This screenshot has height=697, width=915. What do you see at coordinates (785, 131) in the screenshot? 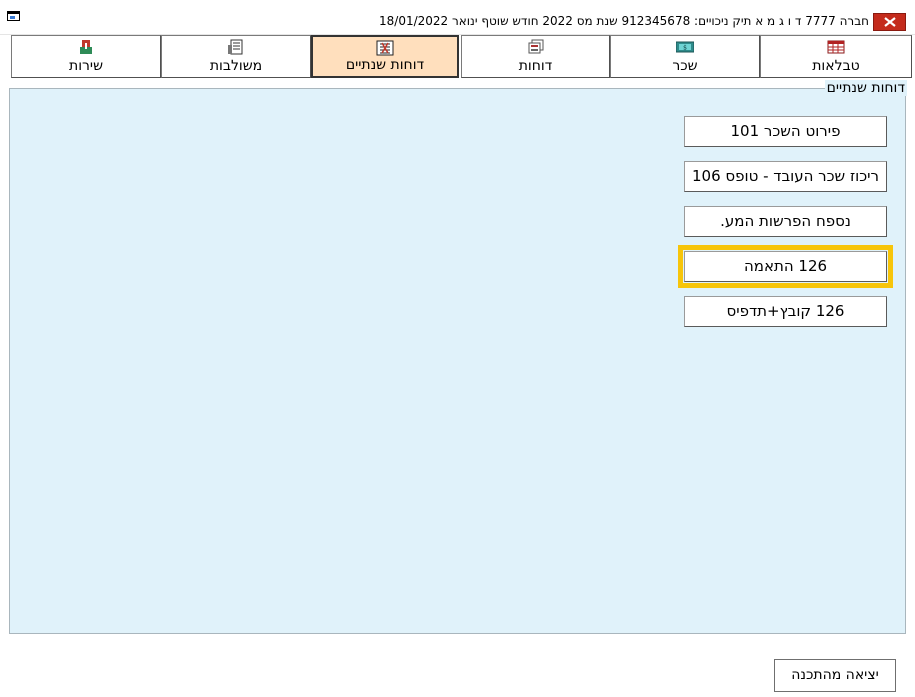
I see `form-101-button: פירוט השכר 101` at bounding box center [785, 131].